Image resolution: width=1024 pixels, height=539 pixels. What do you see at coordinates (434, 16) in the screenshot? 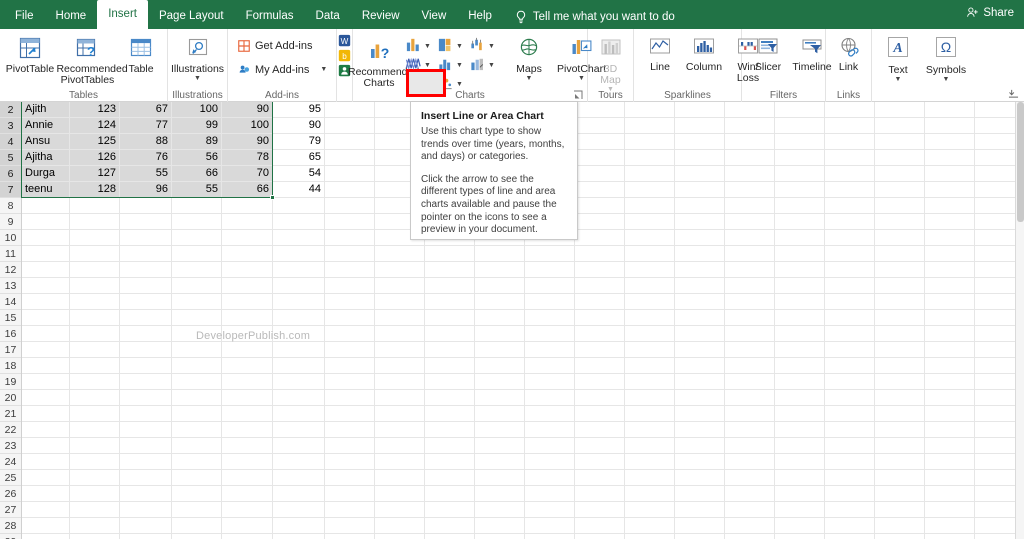
I see `ribbon-tab-view: View` at bounding box center [434, 16].